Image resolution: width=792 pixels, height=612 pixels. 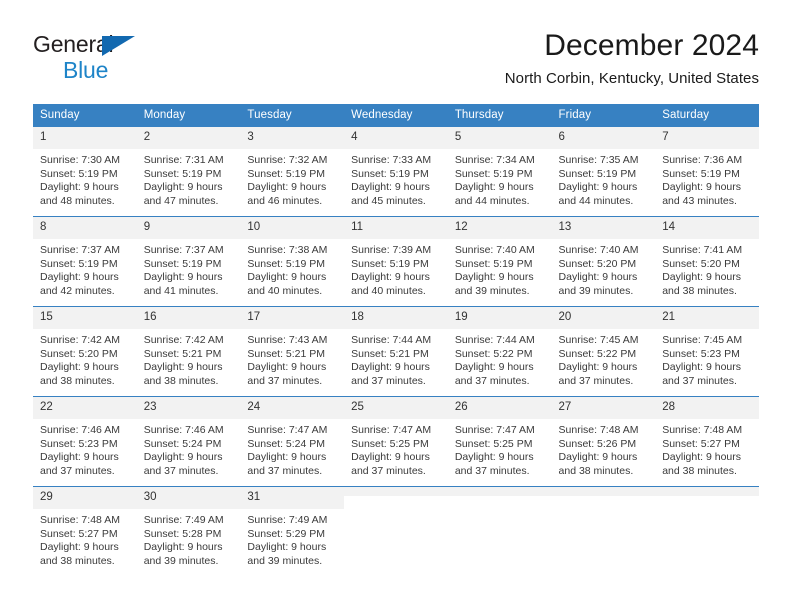 What do you see at coordinates (292, 228) in the screenshot?
I see `day-number: 10` at bounding box center [292, 228].